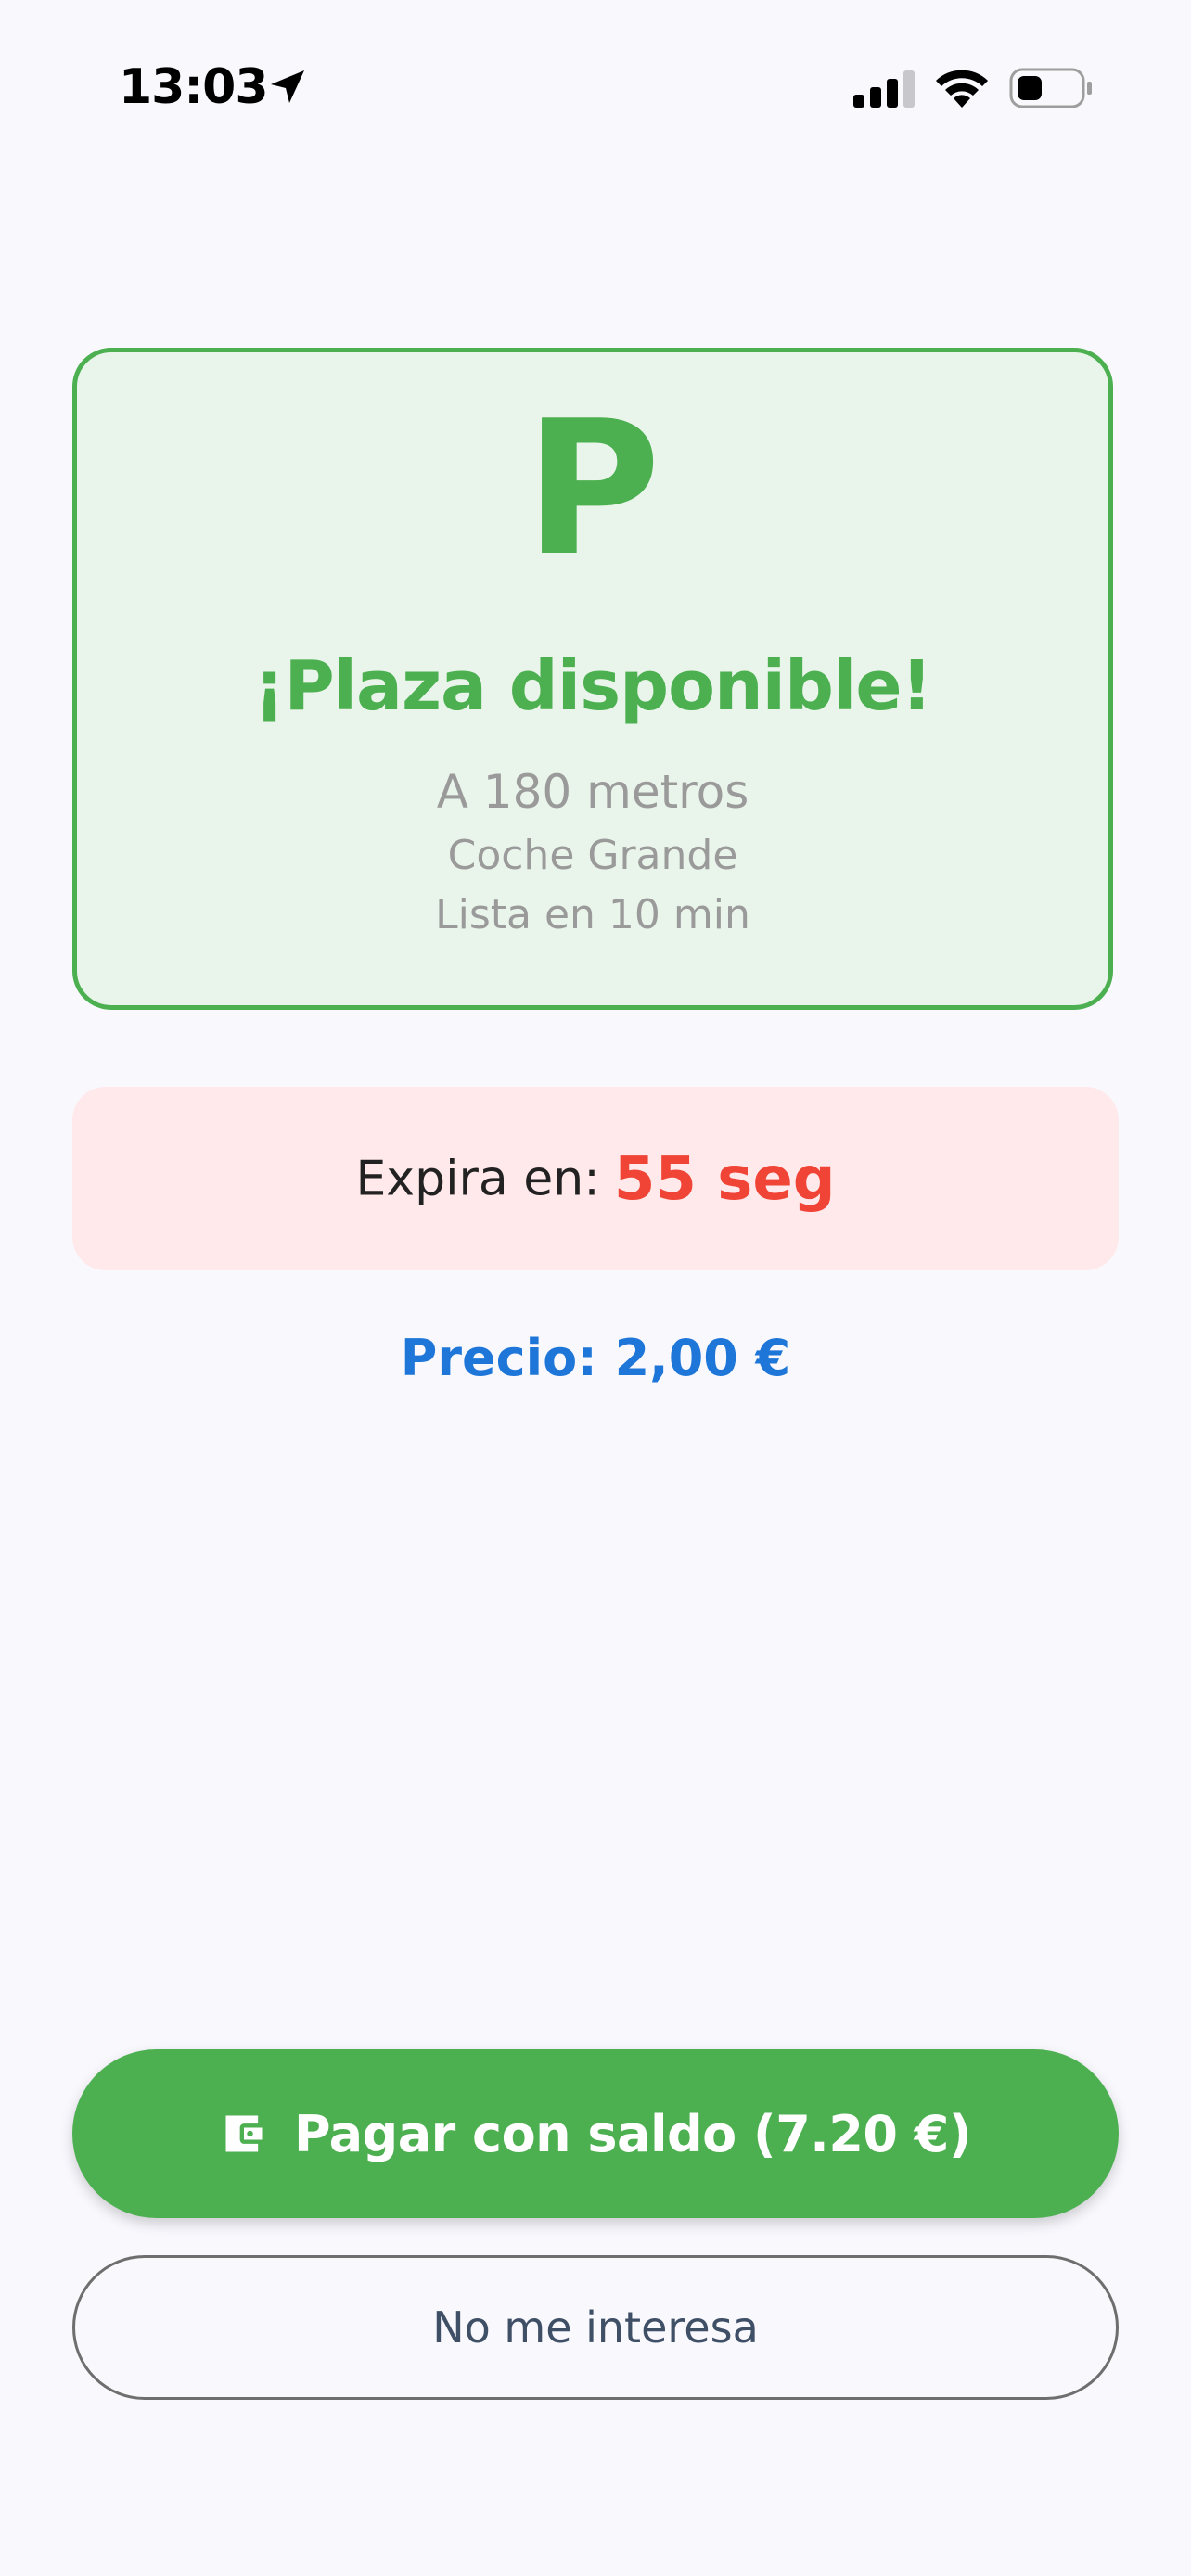  Describe the element at coordinates (962, 89) in the screenshot. I see `wifi-icon` at that location.